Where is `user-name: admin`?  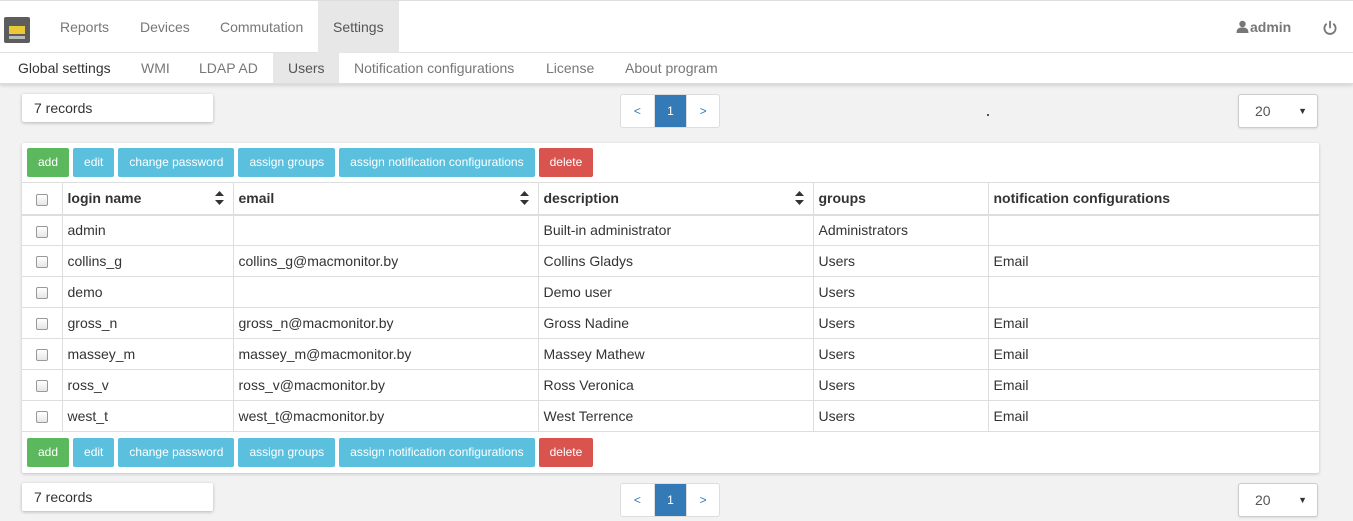
user-name: admin is located at coordinates (1271, 27).